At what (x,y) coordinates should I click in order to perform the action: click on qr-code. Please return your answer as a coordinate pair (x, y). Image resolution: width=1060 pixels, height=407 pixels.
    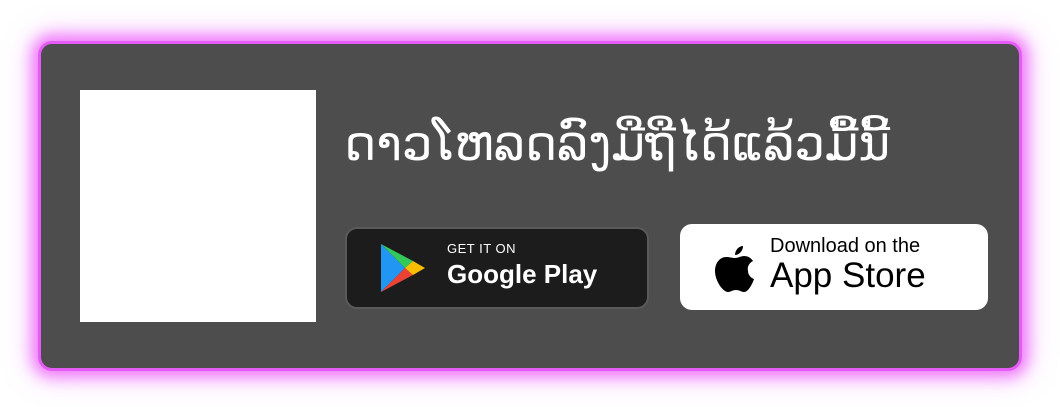
    Looking at the image, I should click on (198, 206).